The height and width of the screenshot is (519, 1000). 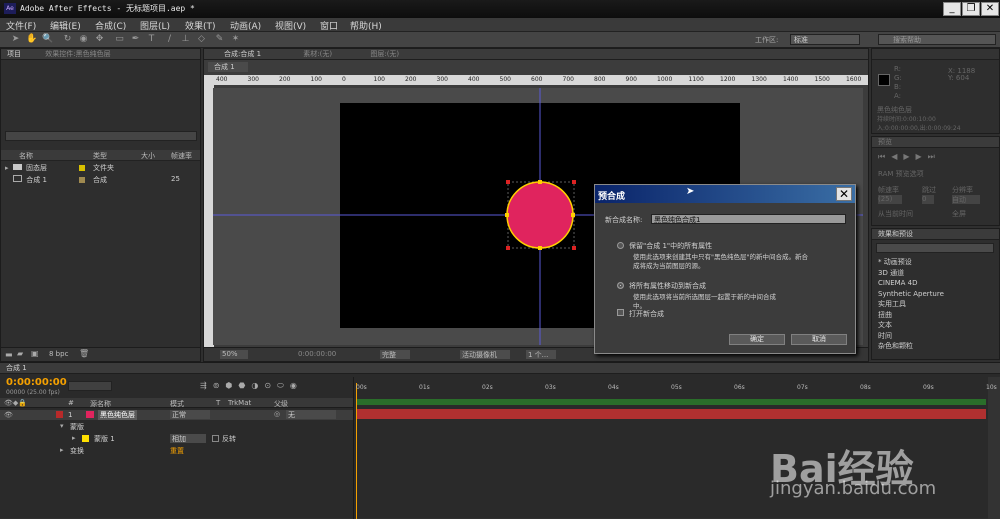 What do you see at coordinates (819, 339) in the screenshot?
I see `cancel-button: 取消` at bounding box center [819, 339].